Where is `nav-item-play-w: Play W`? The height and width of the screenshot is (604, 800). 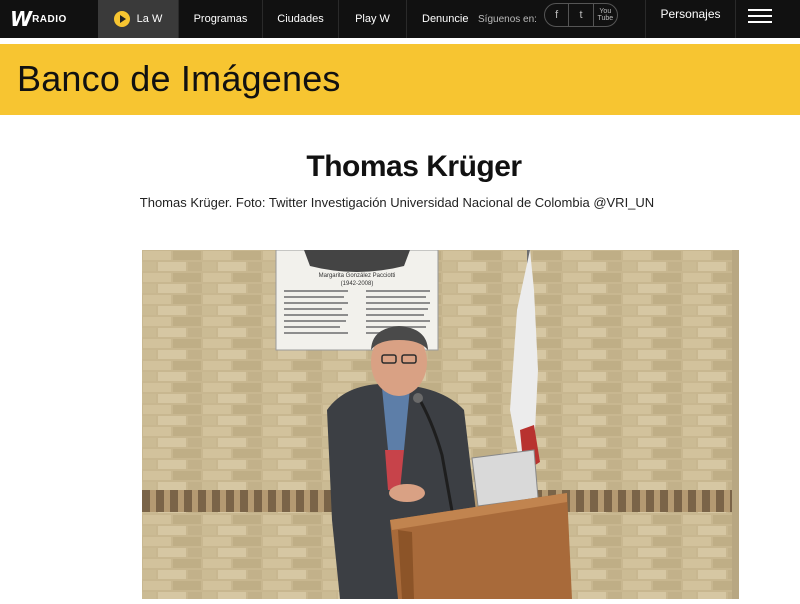
nav-item-play-w: Play W is located at coordinates (372, 19).